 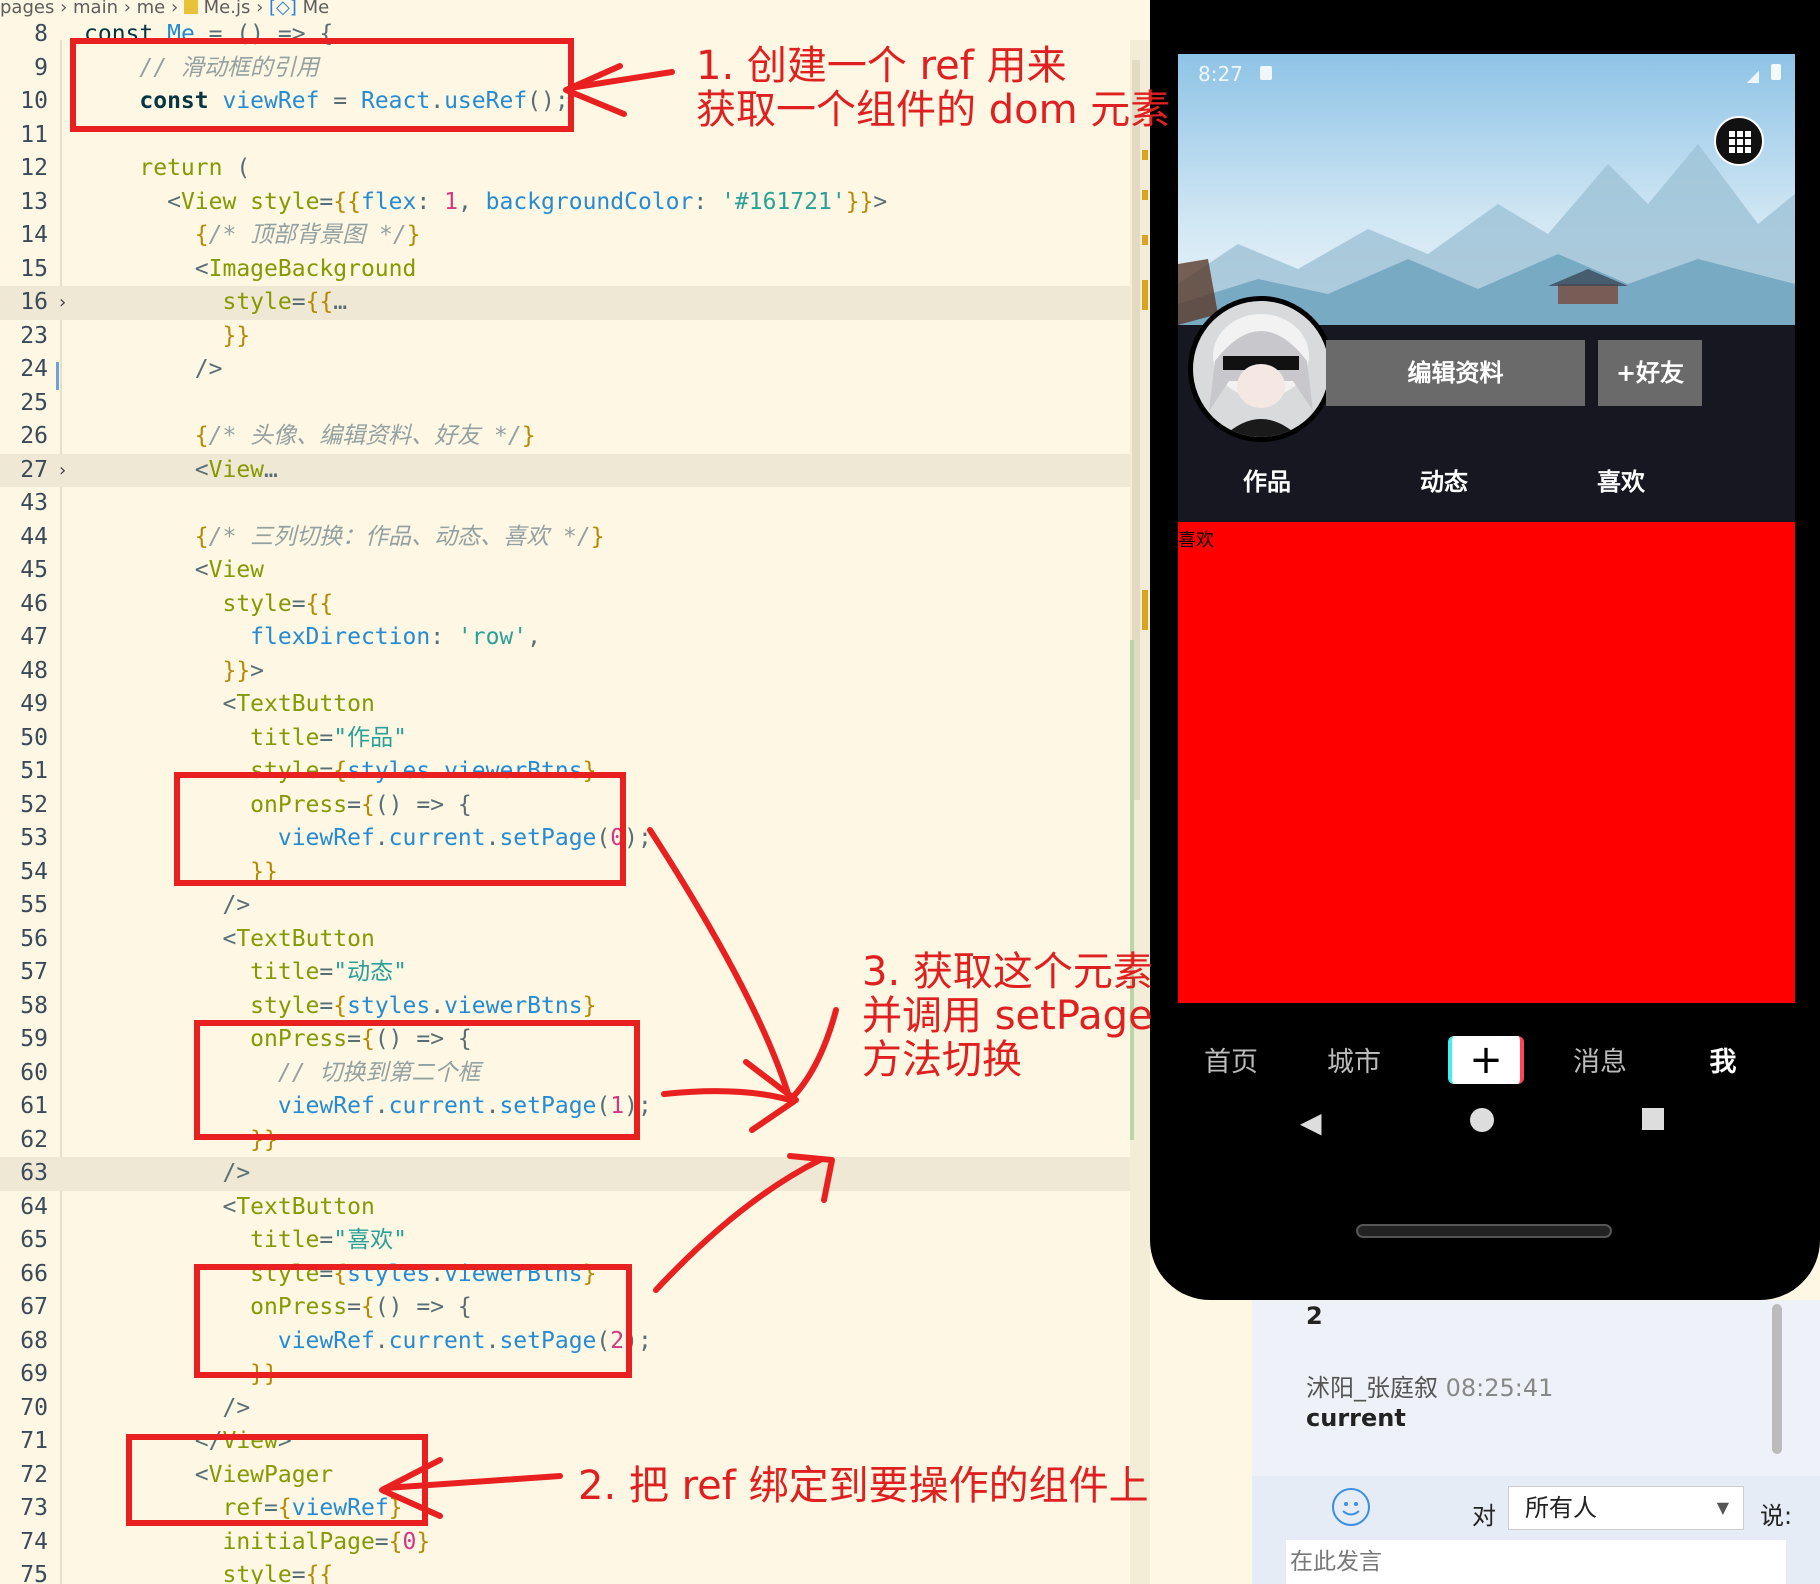 I want to click on code-line: 49 <TextButton, so click(x=575, y=705).